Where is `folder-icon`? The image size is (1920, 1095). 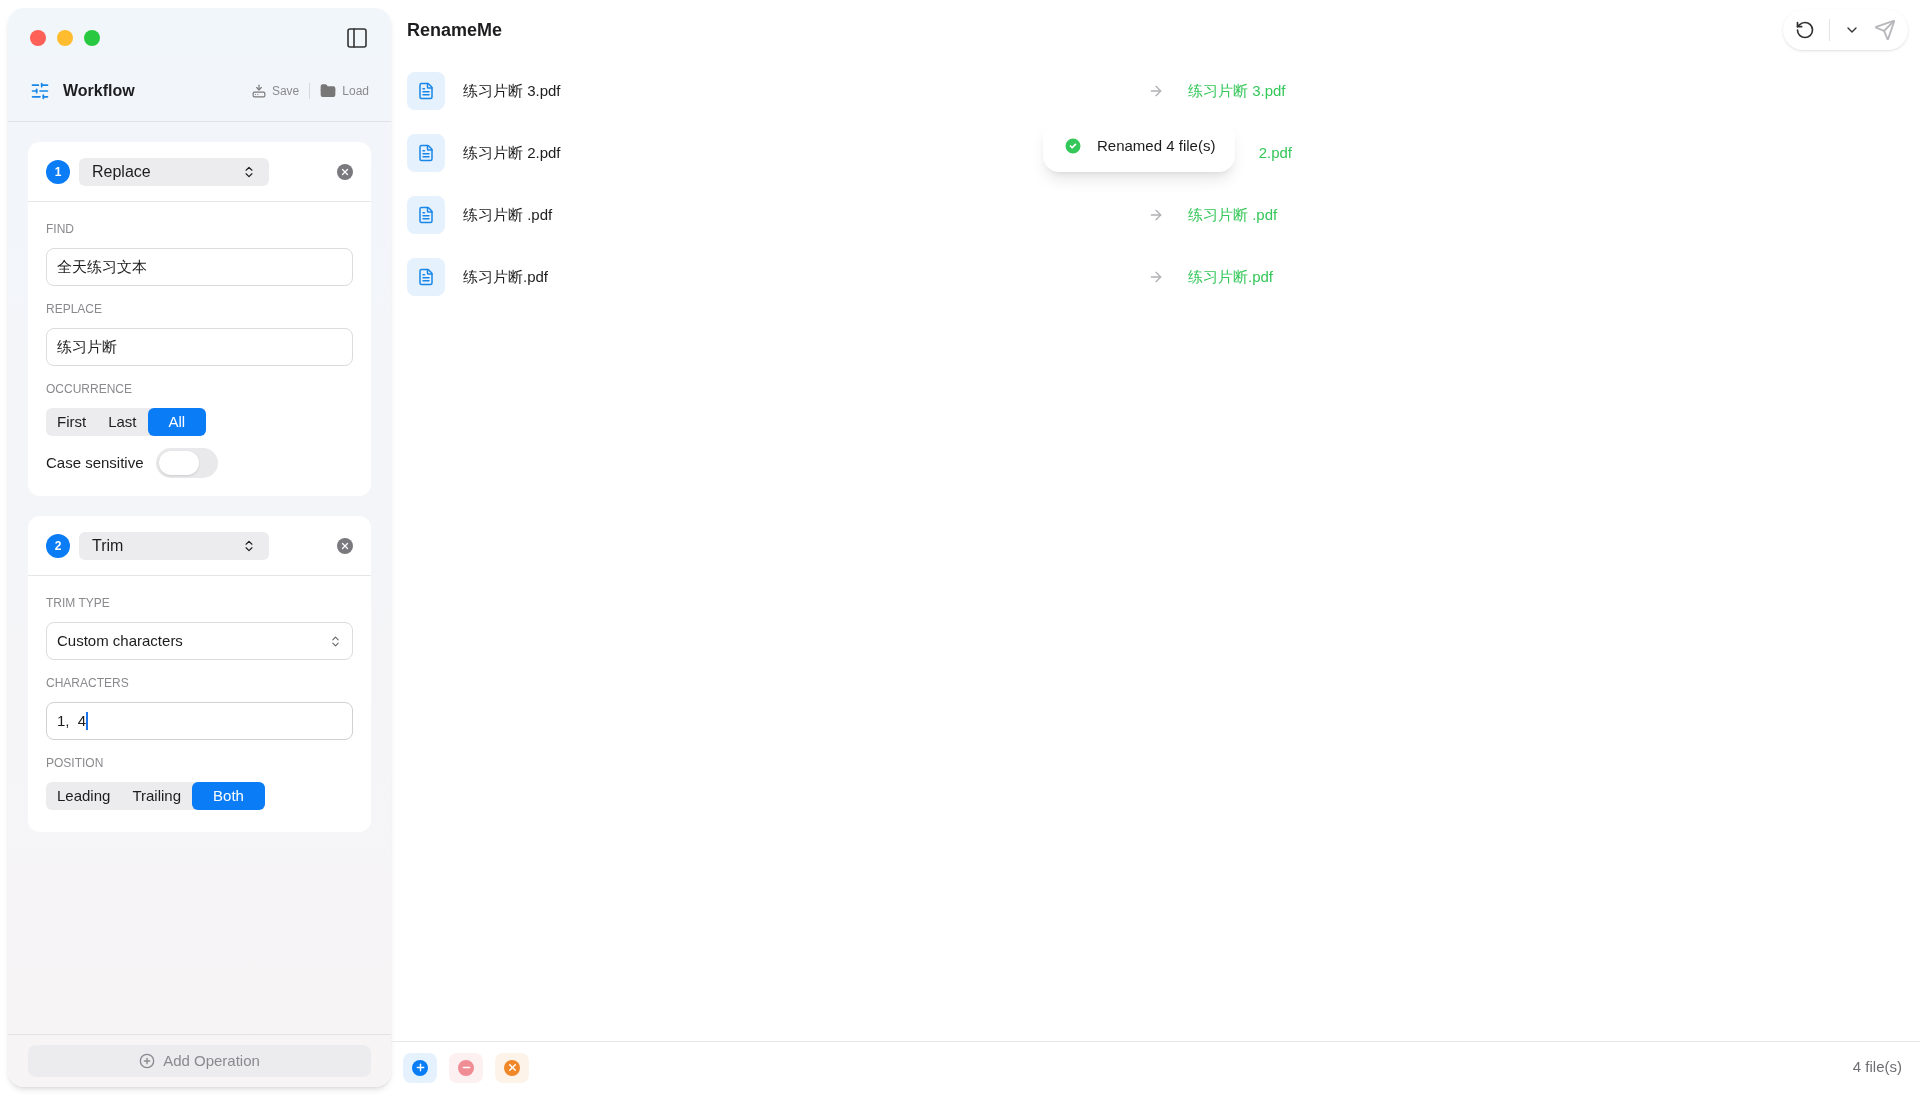
folder-icon is located at coordinates (328, 90).